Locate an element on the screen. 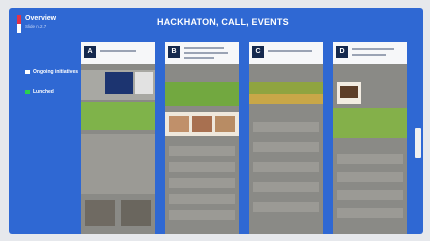 Image resolution: width=430 pixels, height=241 pixels. screenshot-column-a: A is located at coordinates (118, 138).